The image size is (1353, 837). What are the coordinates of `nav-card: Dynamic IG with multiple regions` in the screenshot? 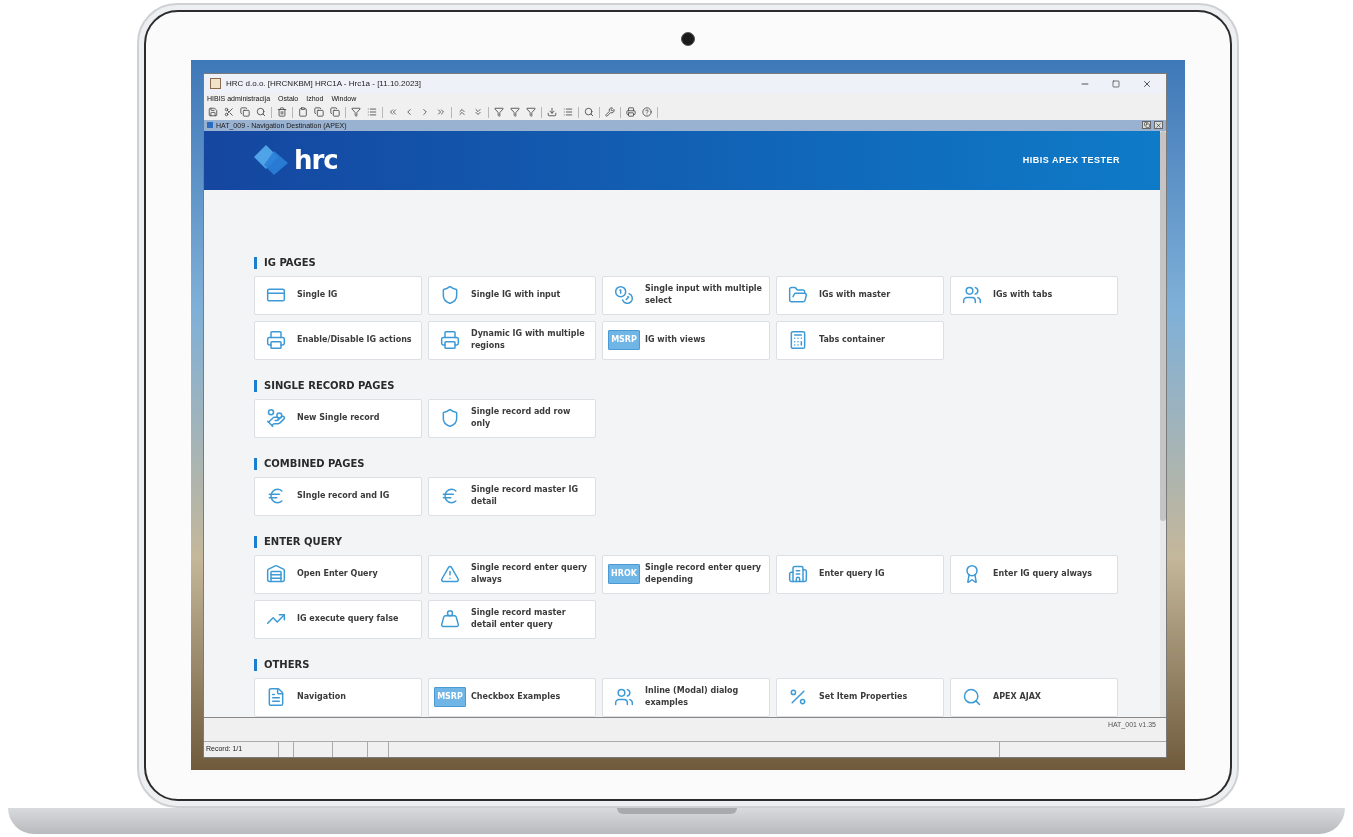 It's located at (512, 340).